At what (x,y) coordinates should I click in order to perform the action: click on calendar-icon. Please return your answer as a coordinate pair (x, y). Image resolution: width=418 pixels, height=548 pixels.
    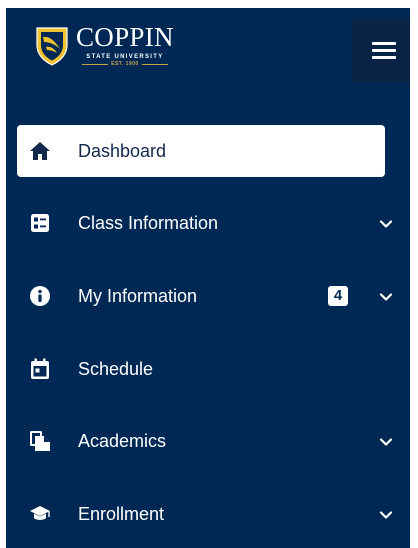
    Looking at the image, I should click on (40, 369).